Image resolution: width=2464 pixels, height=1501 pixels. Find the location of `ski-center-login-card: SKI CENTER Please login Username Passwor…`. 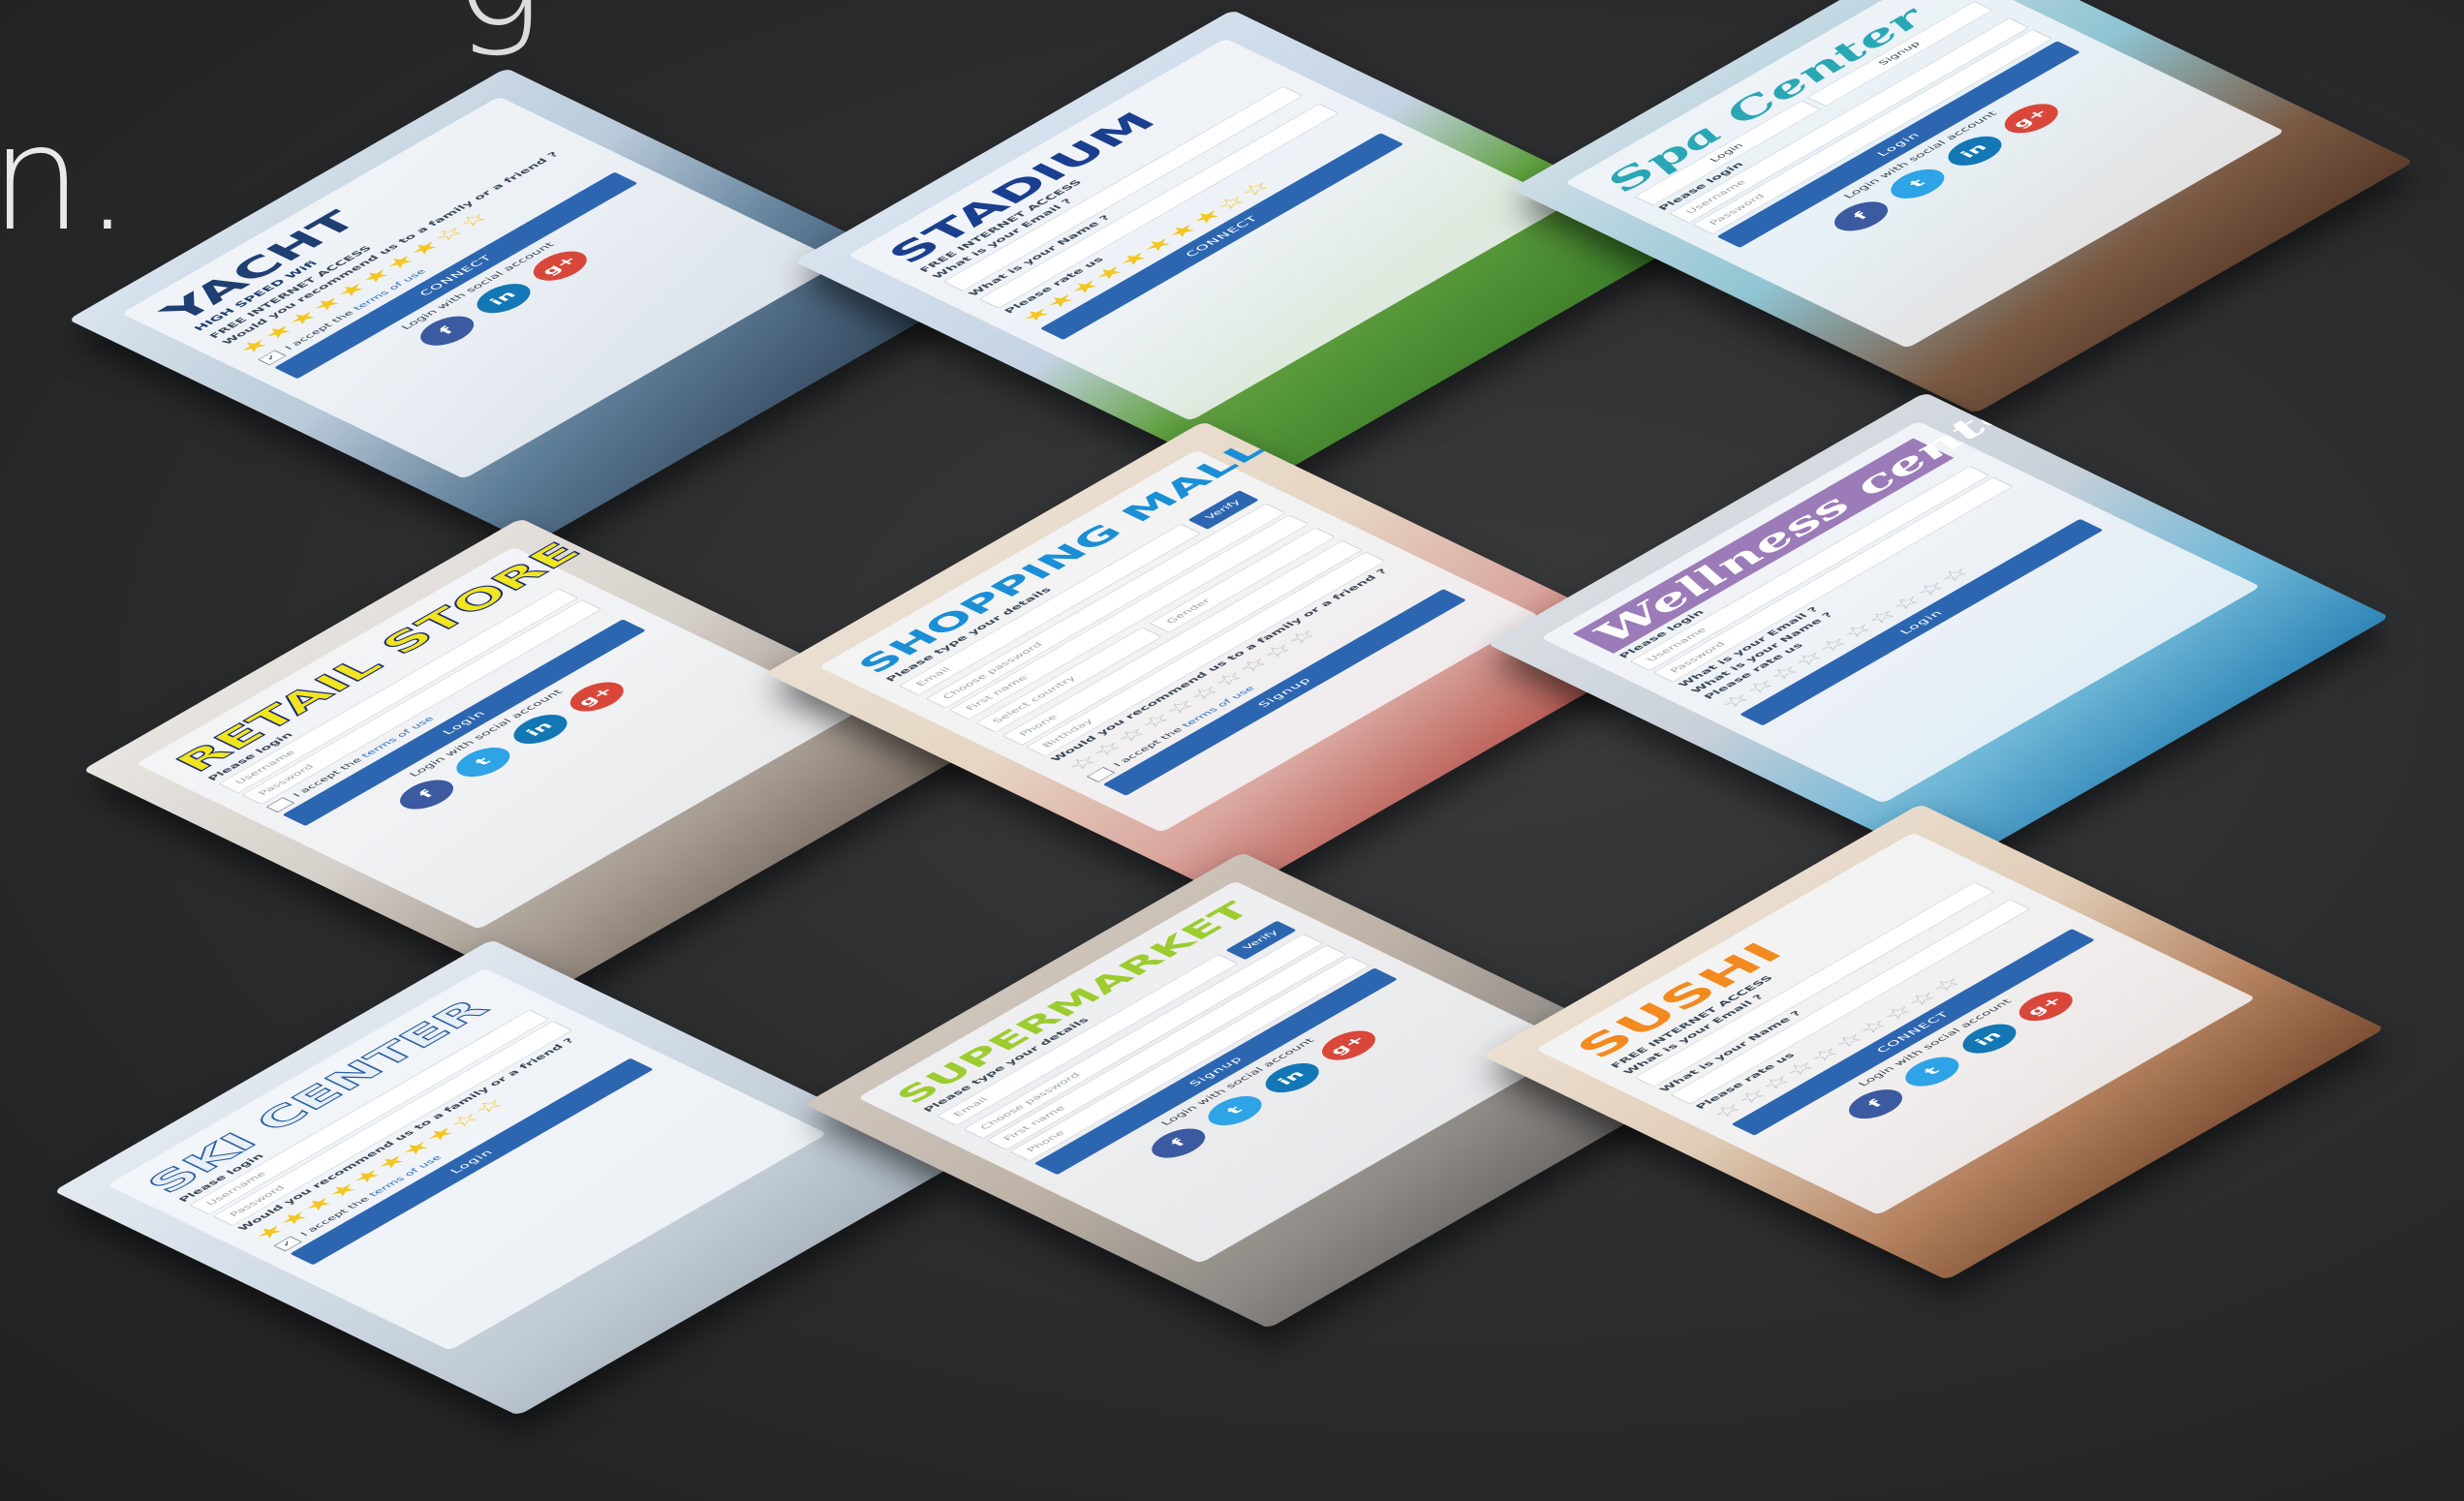

ski-center-login-card: SKI CENTER Please login Username Passwor… is located at coordinates (505, 1177).